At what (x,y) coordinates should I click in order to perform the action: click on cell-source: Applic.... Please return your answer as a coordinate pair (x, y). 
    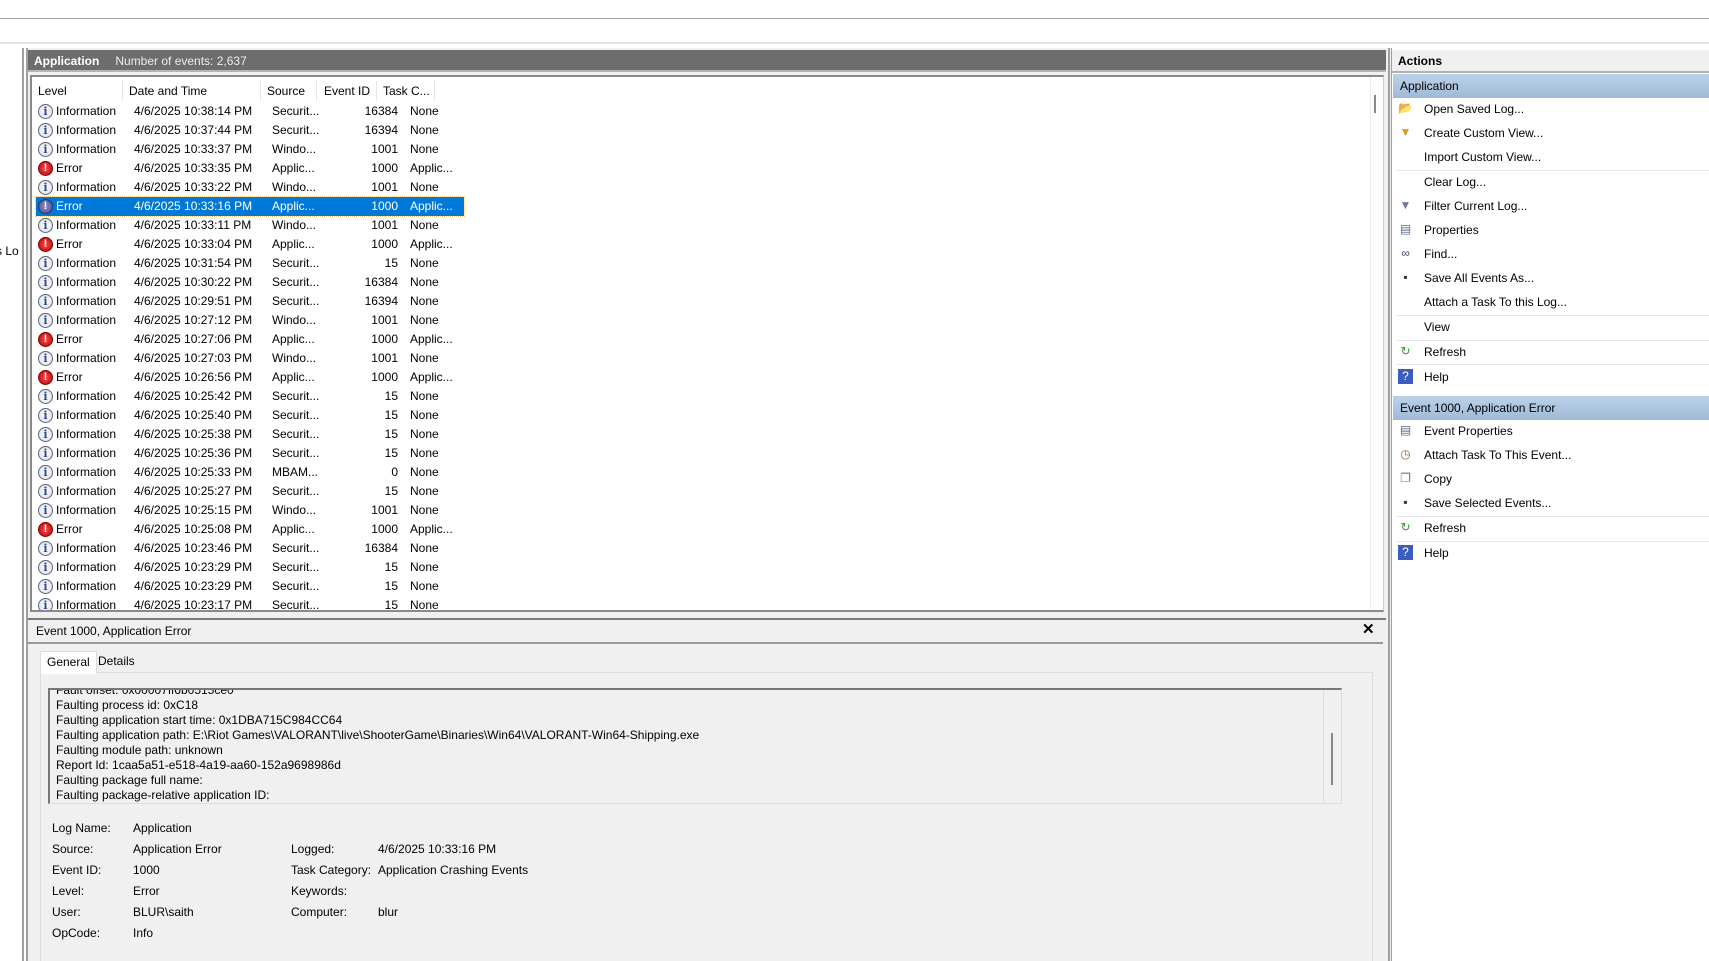
    Looking at the image, I should click on (293, 529).